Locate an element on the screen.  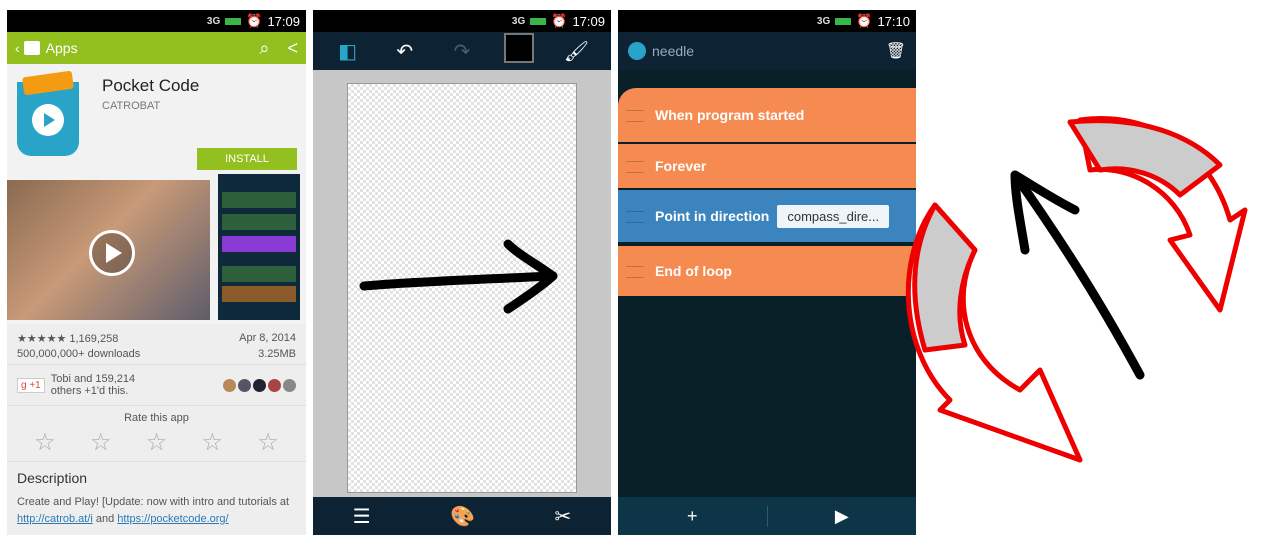
play-video-icon is located at coordinates (112, 253).